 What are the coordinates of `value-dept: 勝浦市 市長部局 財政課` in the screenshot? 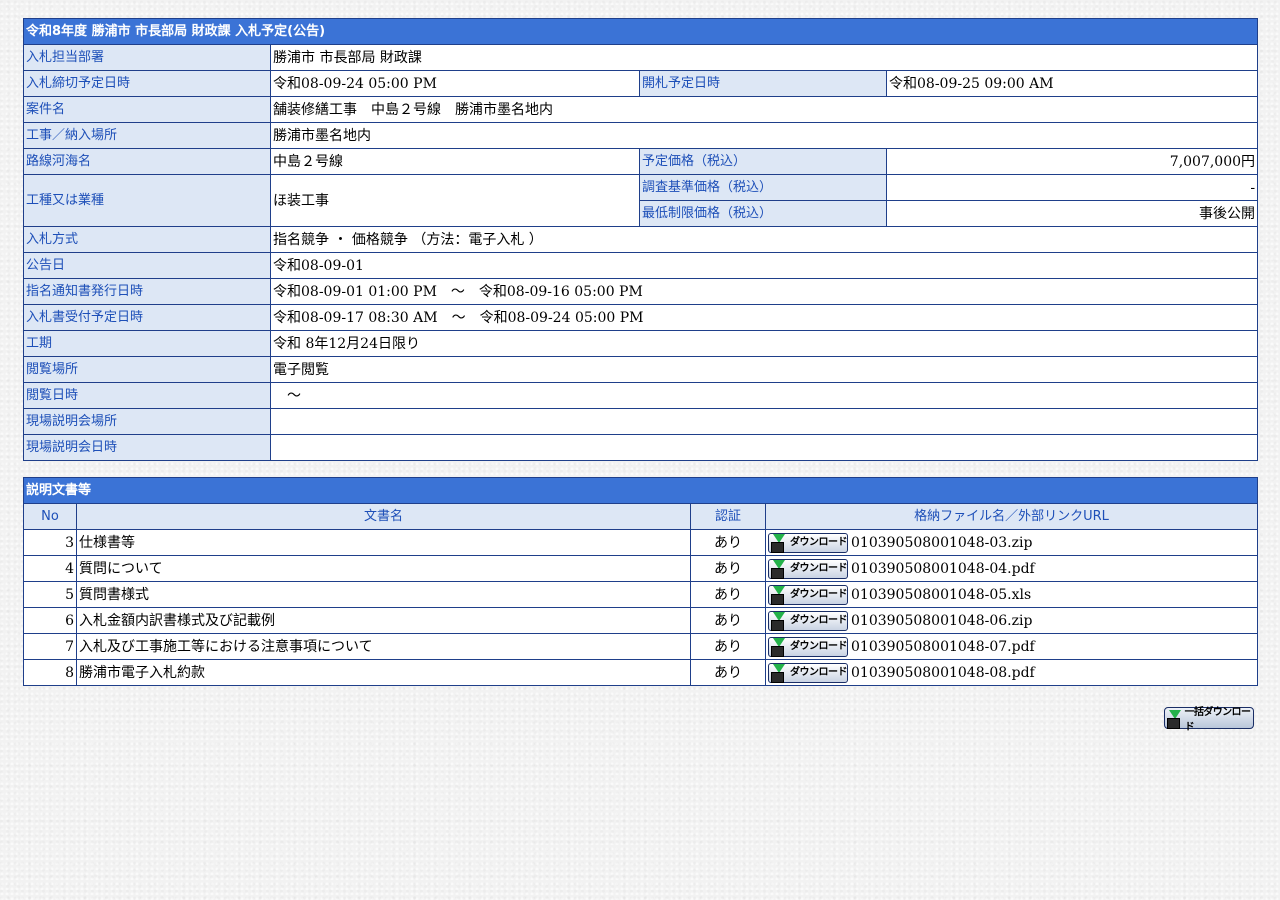 It's located at (764, 57).